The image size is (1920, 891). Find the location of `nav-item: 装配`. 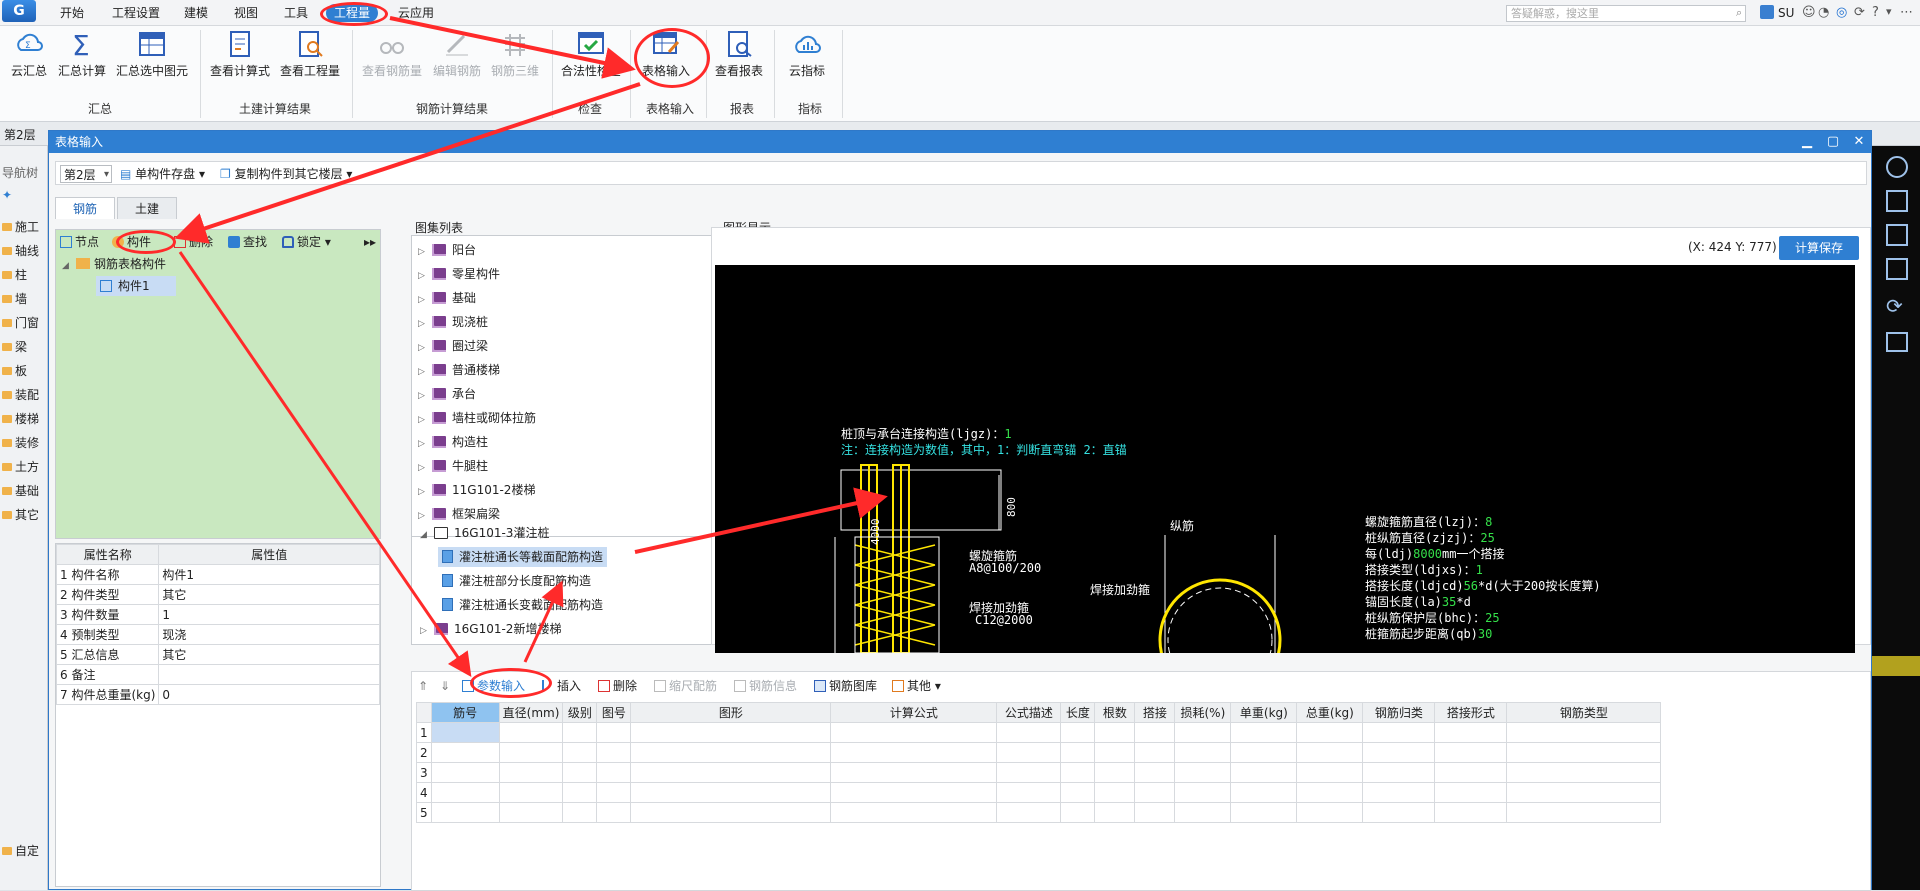

nav-item: 装配 is located at coordinates (24, 396).